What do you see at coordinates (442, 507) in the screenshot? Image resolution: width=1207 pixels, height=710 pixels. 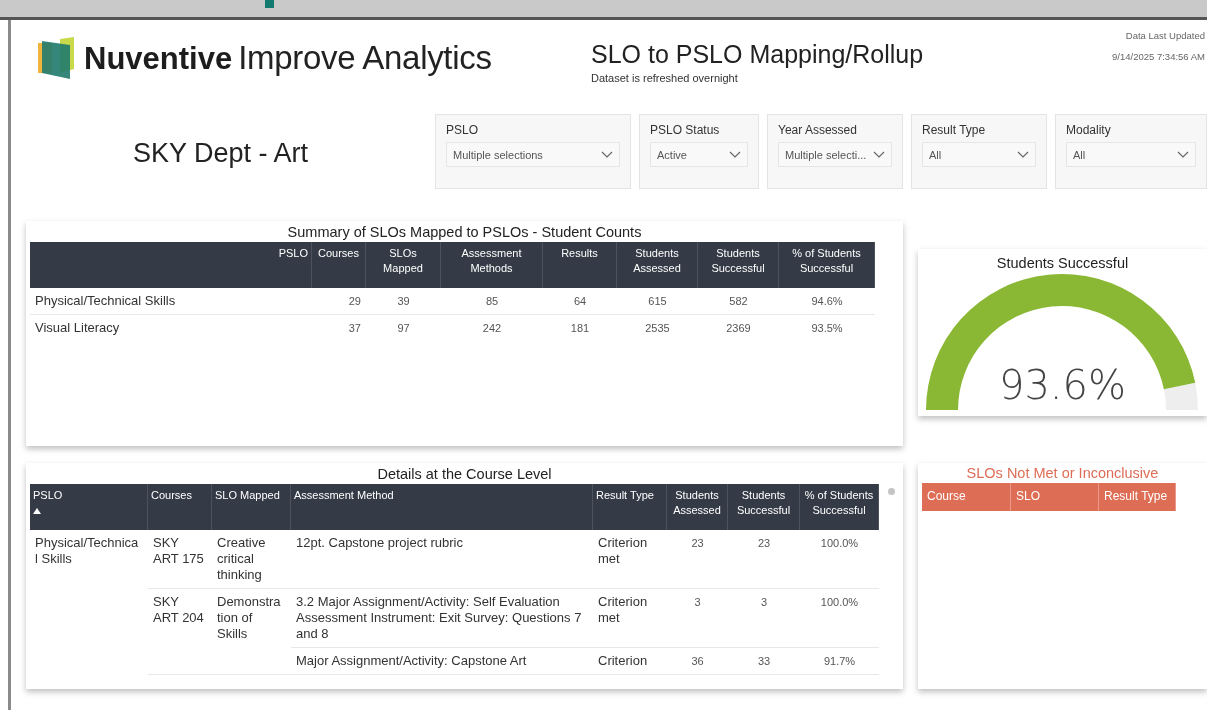 I see `column-header: Assessment Method` at bounding box center [442, 507].